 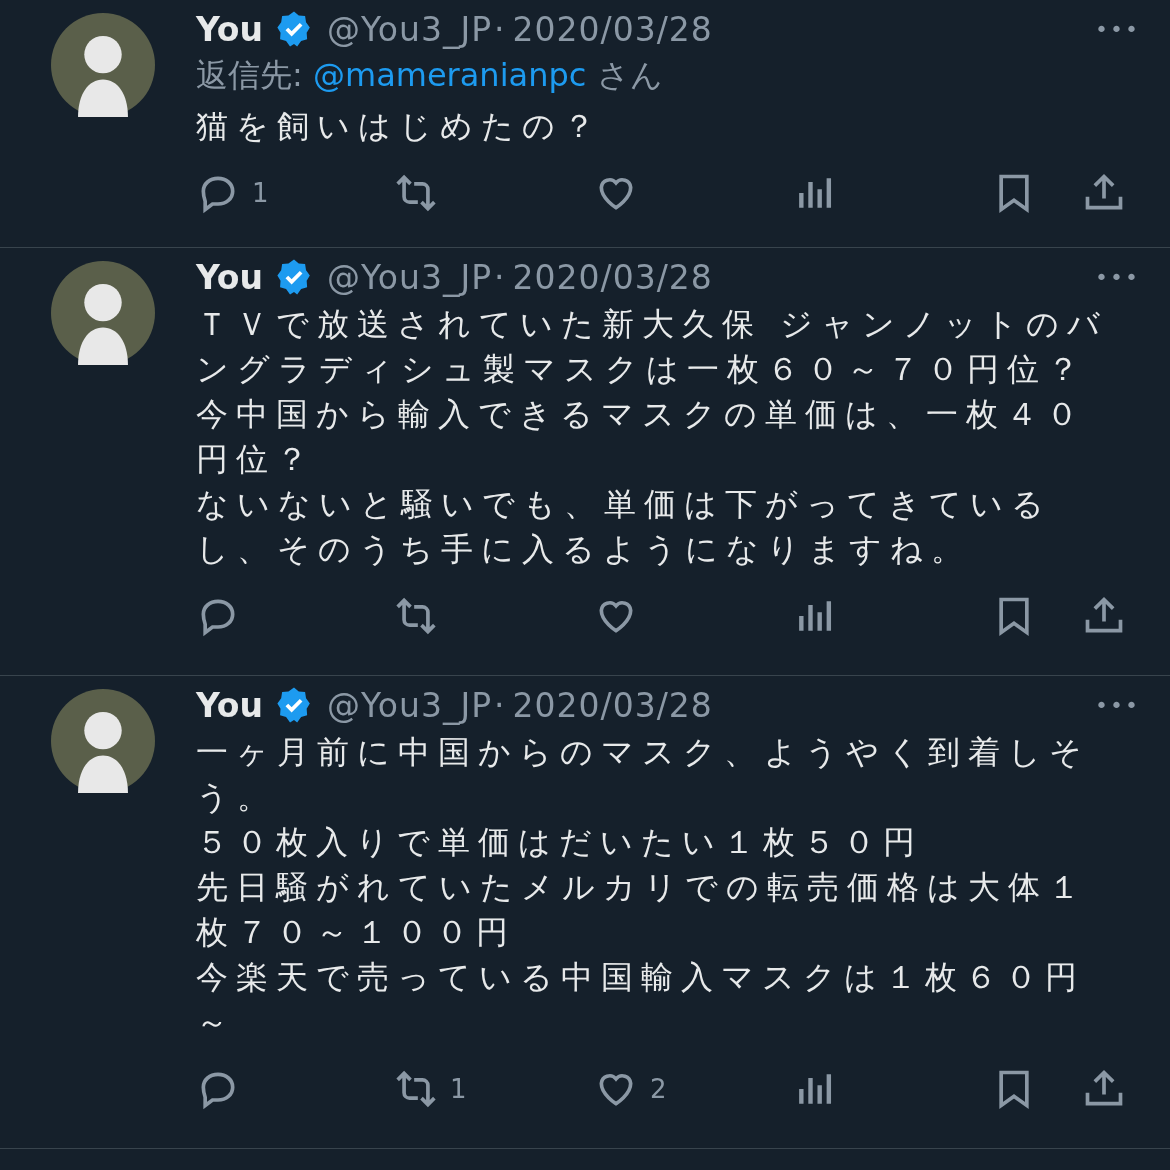 I want to click on tweet-text: 猫を飼いはじめたの？, so click(x=400, y=126).